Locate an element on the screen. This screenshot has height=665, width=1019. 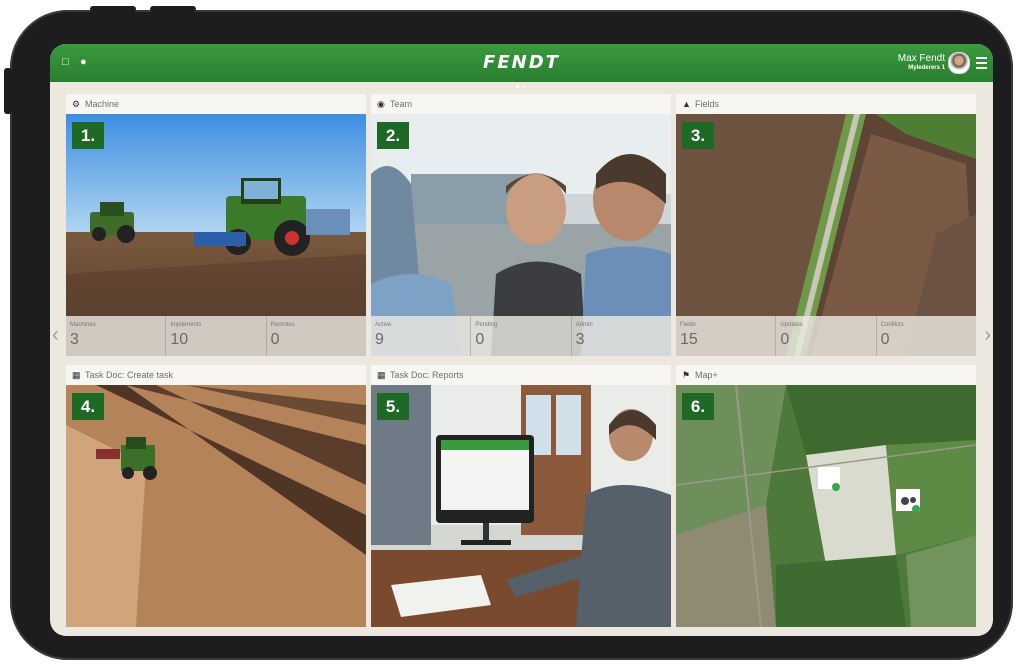
tile-create-task: ▦ Task Doc: Create task 4. is located at coordinates (216, 496).